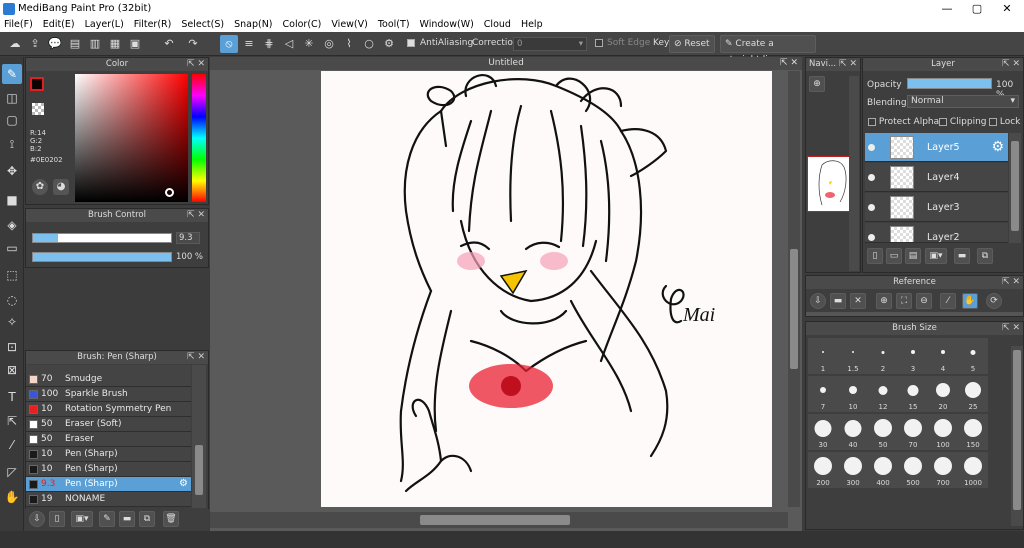  I want to click on reference-scrollbar, so click(914, 314).